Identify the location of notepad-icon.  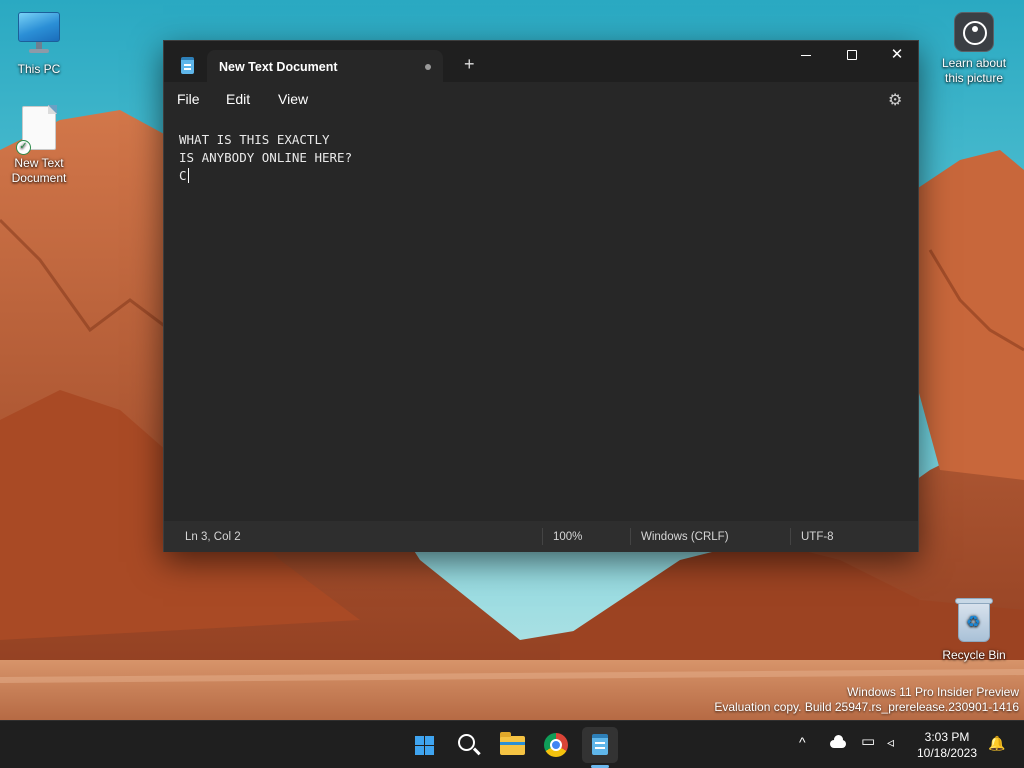
(600, 744).